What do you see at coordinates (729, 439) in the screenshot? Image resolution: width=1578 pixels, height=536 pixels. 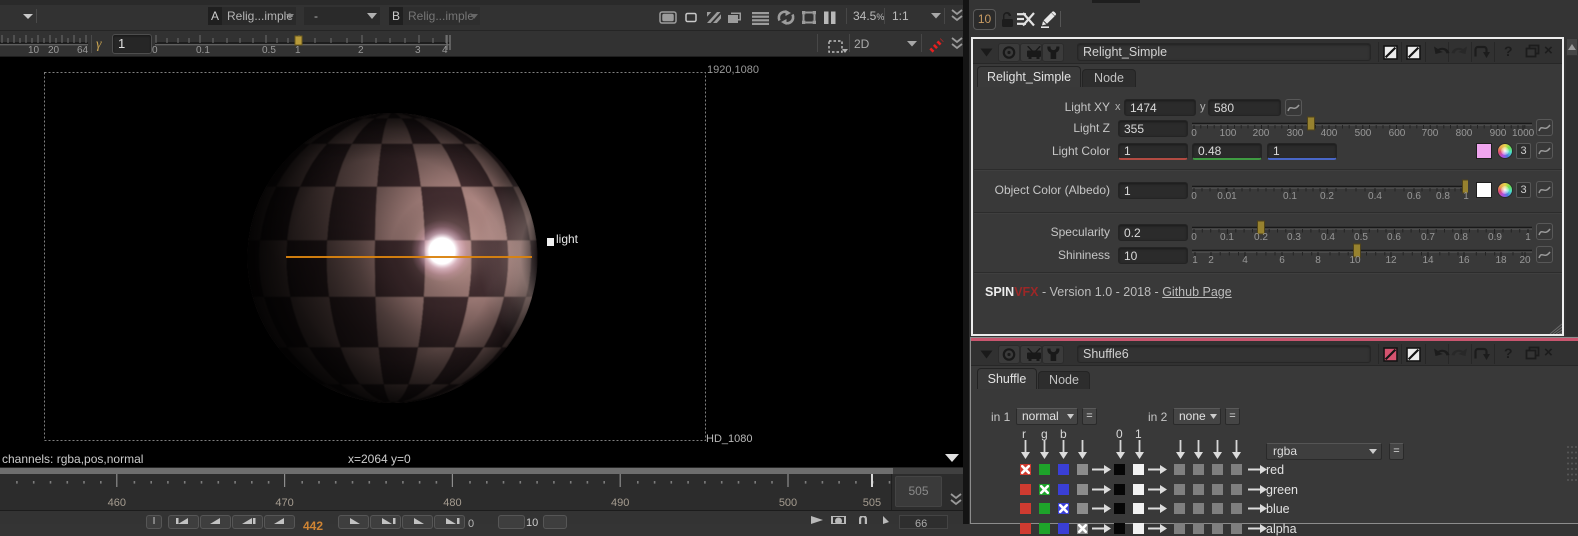 I see `svg-text: HD_1080` at bounding box center [729, 439].